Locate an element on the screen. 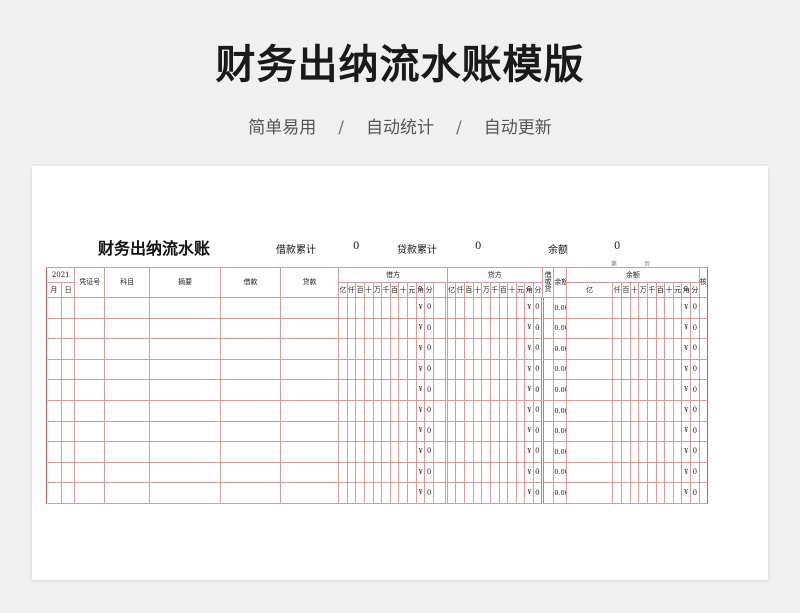 This screenshot has width=800, height=613. day-header: 日 is located at coordinates (68, 290).